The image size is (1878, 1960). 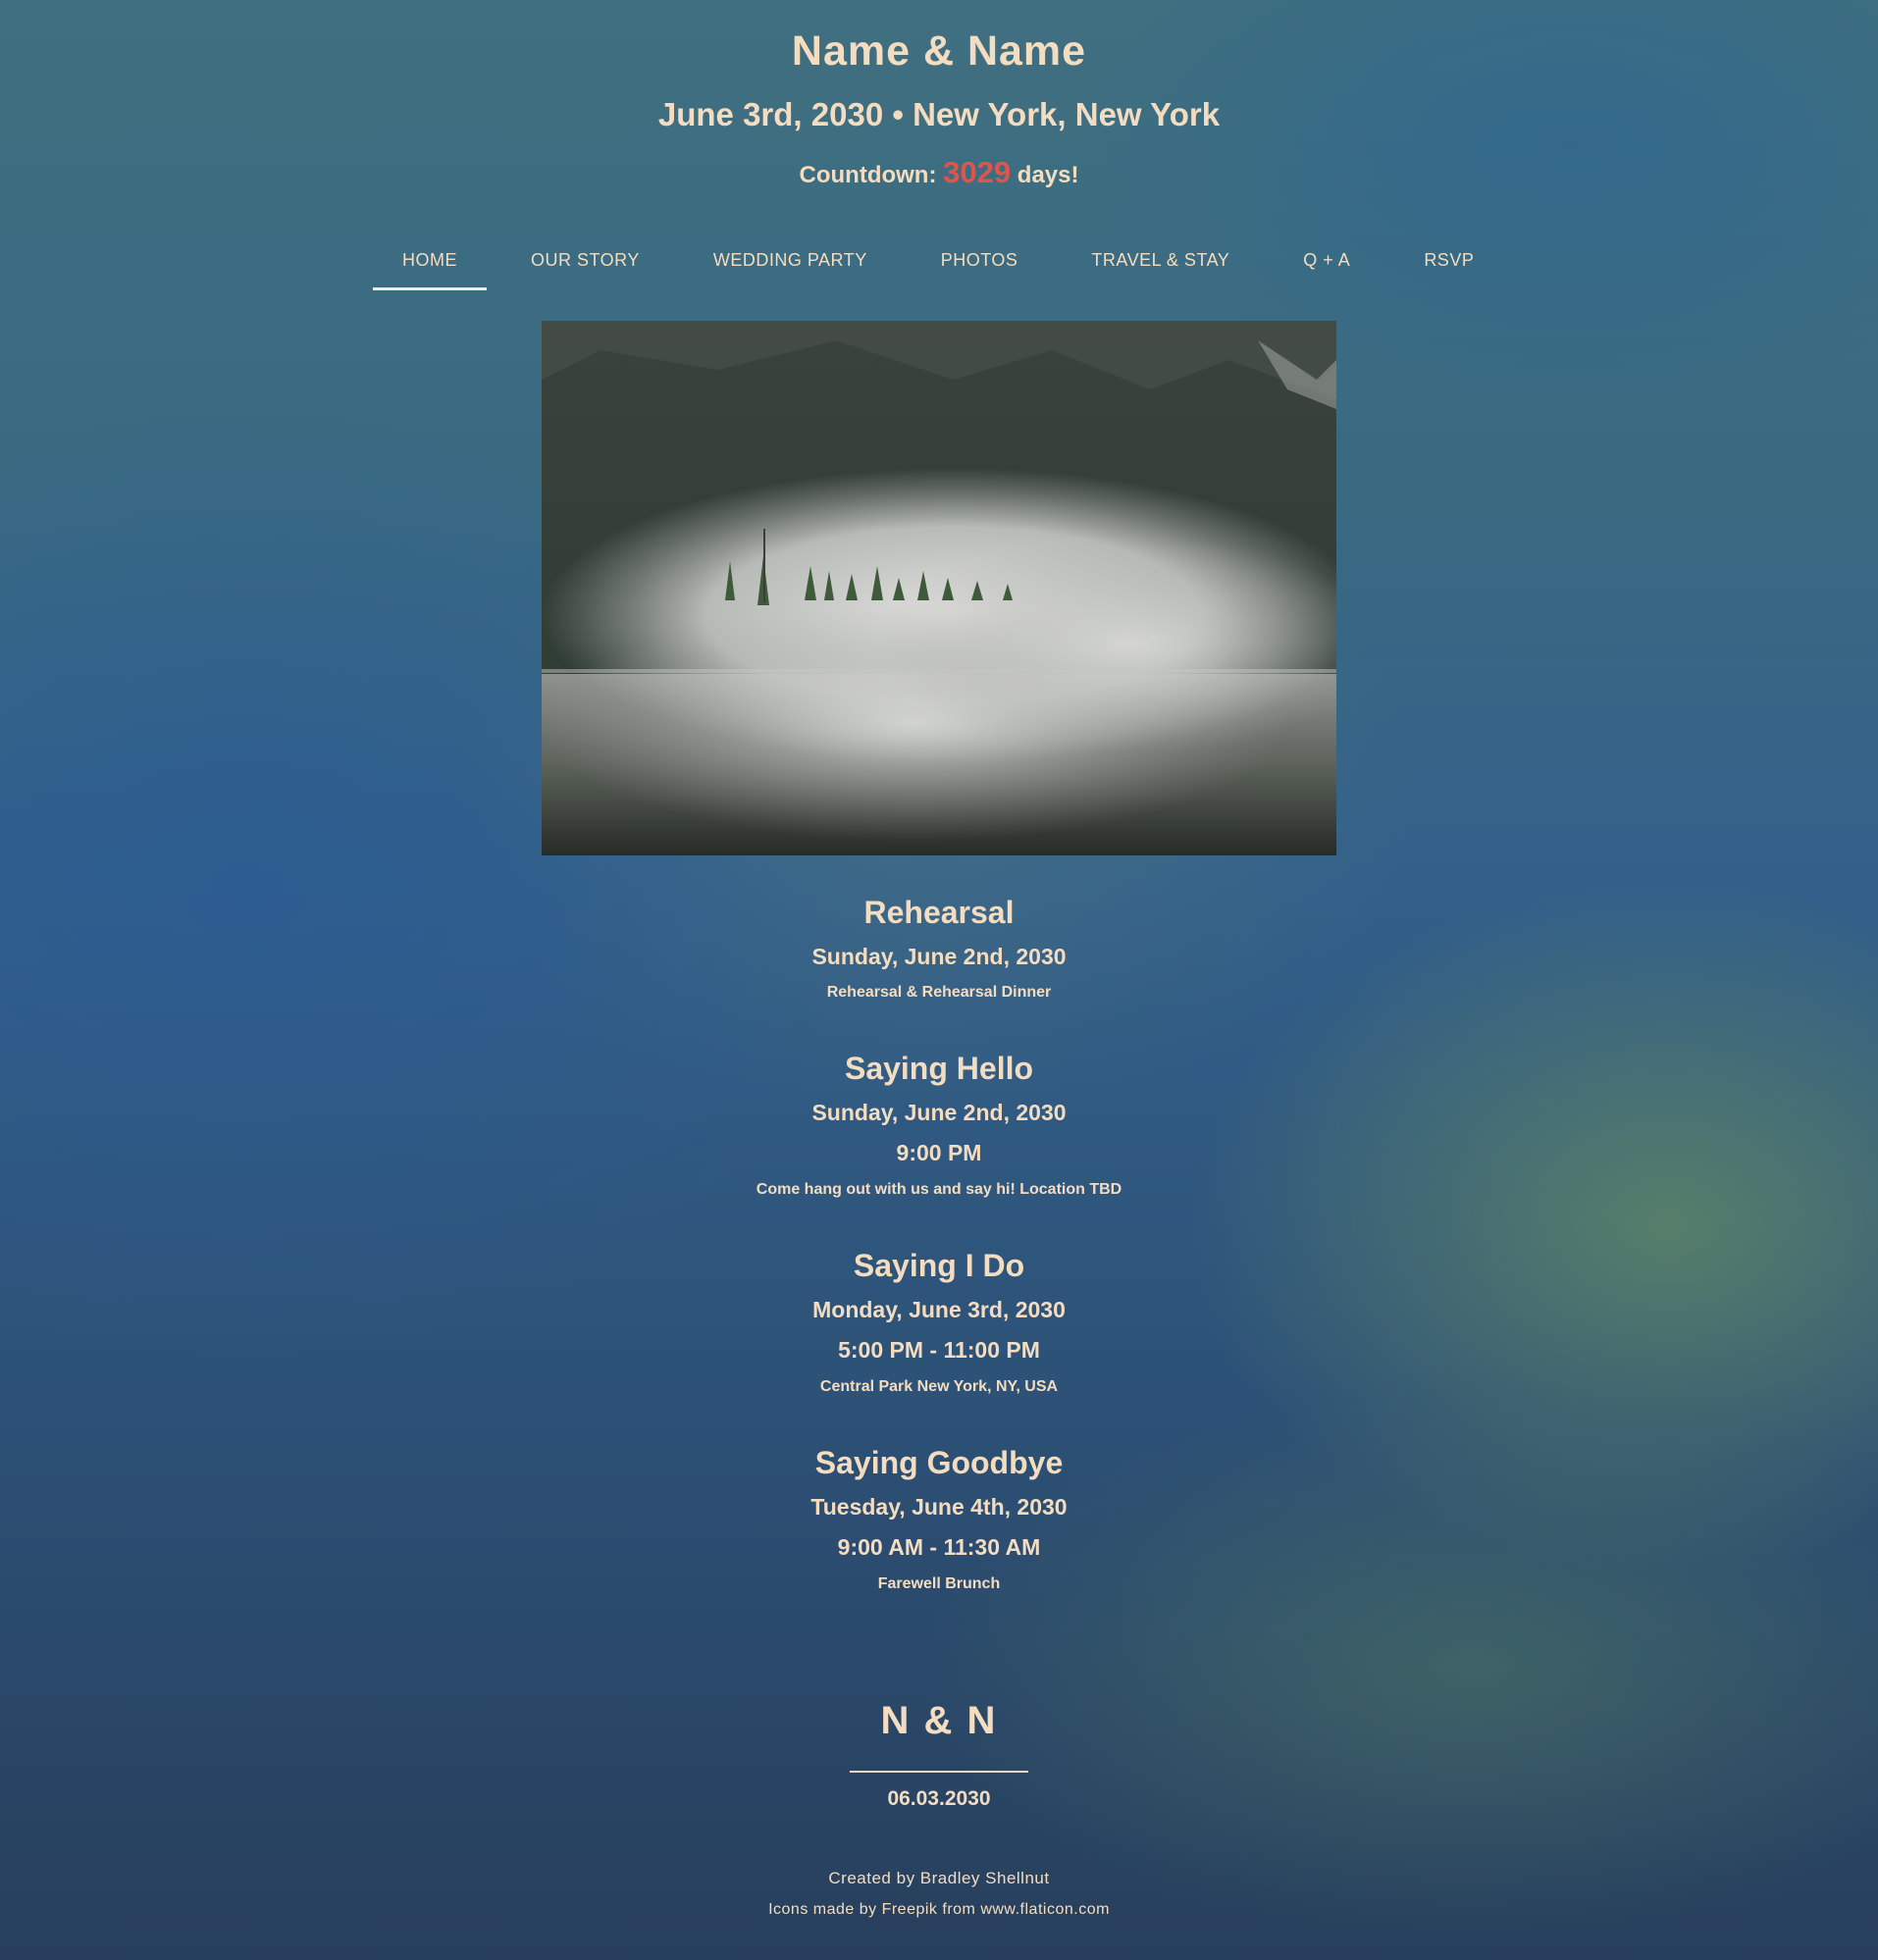 What do you see at coordinates (939, 172) in the screenshot?
I see `countdown: Countdown: 3029 days!` at bounding box center [939, 172].